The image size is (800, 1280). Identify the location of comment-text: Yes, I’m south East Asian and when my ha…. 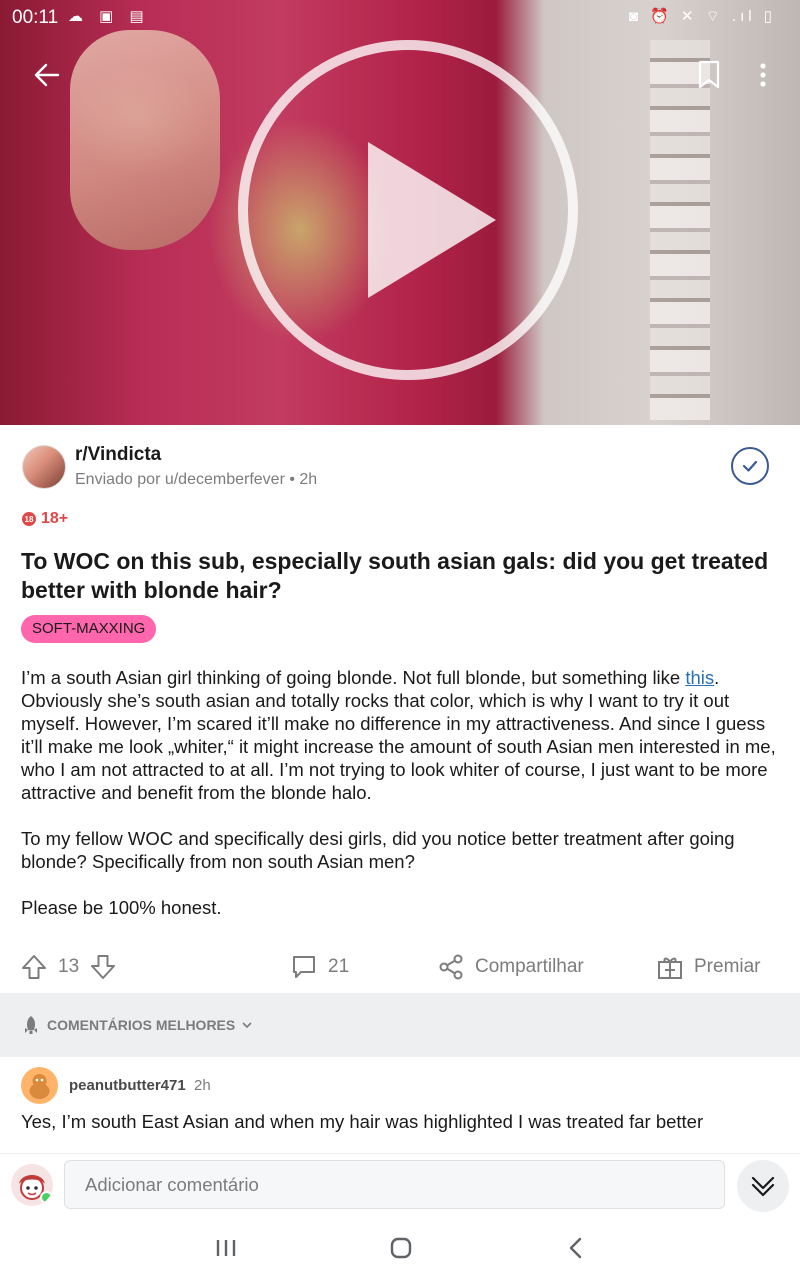
(362, 1121).